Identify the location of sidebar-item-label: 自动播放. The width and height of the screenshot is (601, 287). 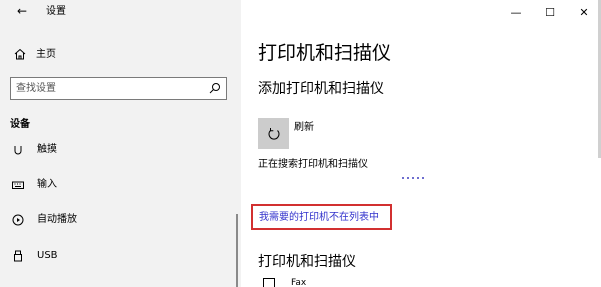
(57, 219).